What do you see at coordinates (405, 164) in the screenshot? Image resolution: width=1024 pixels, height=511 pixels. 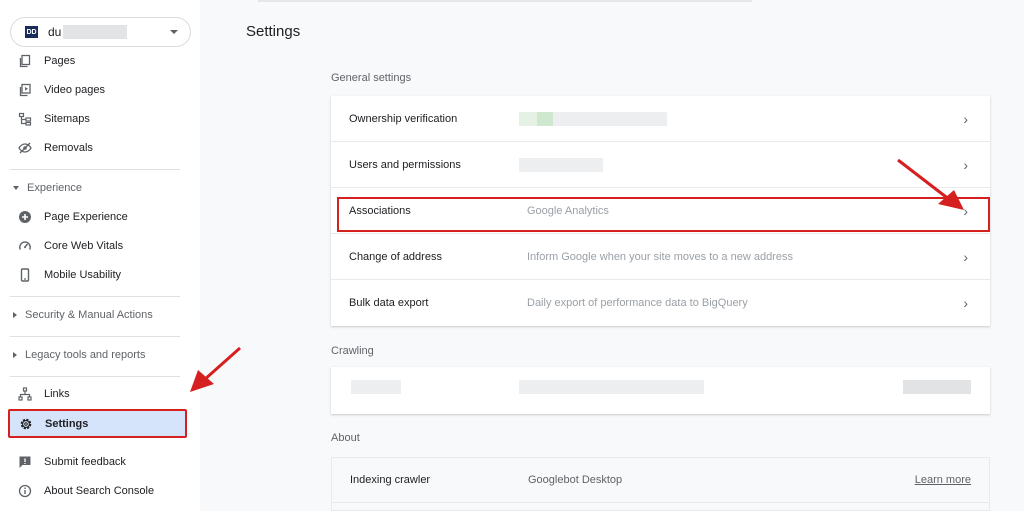 I see `row-label: Users and permissions` at bounding box center [405, 164].